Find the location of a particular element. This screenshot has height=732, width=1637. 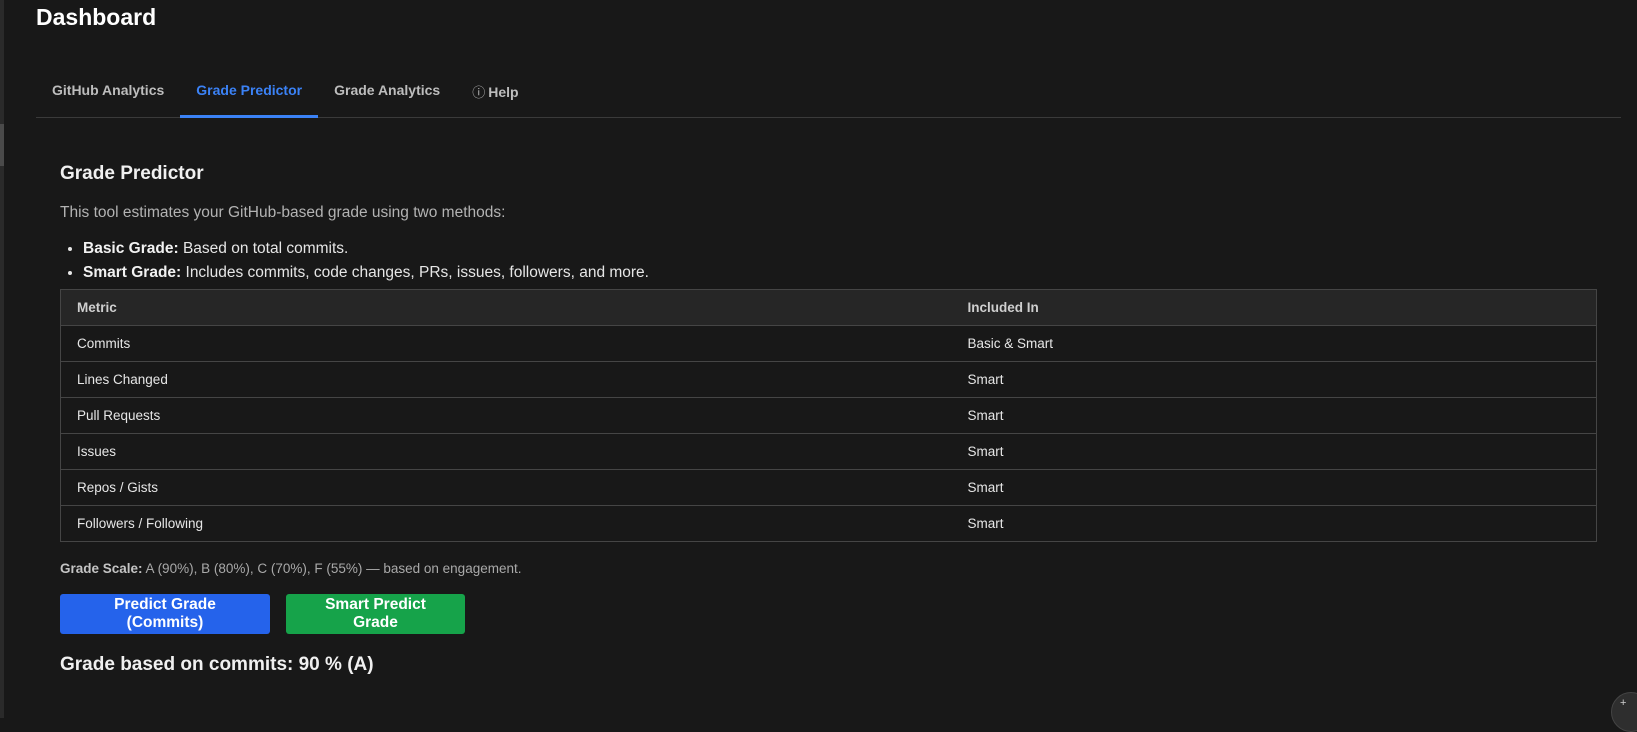

method-name: Smart Grade: is located at coordinates (132, 272).